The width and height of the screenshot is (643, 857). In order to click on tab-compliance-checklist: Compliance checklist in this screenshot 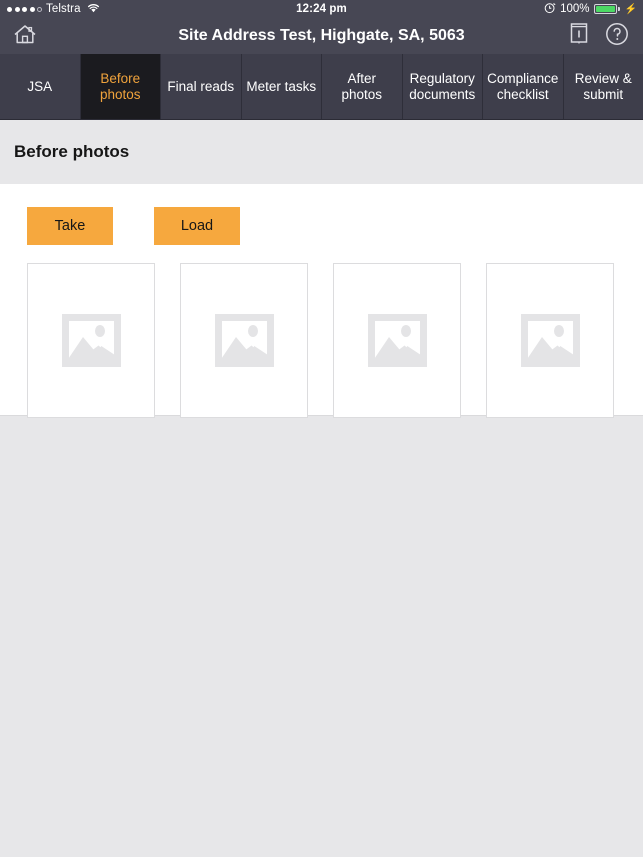, I will do `click(523, 86)`.